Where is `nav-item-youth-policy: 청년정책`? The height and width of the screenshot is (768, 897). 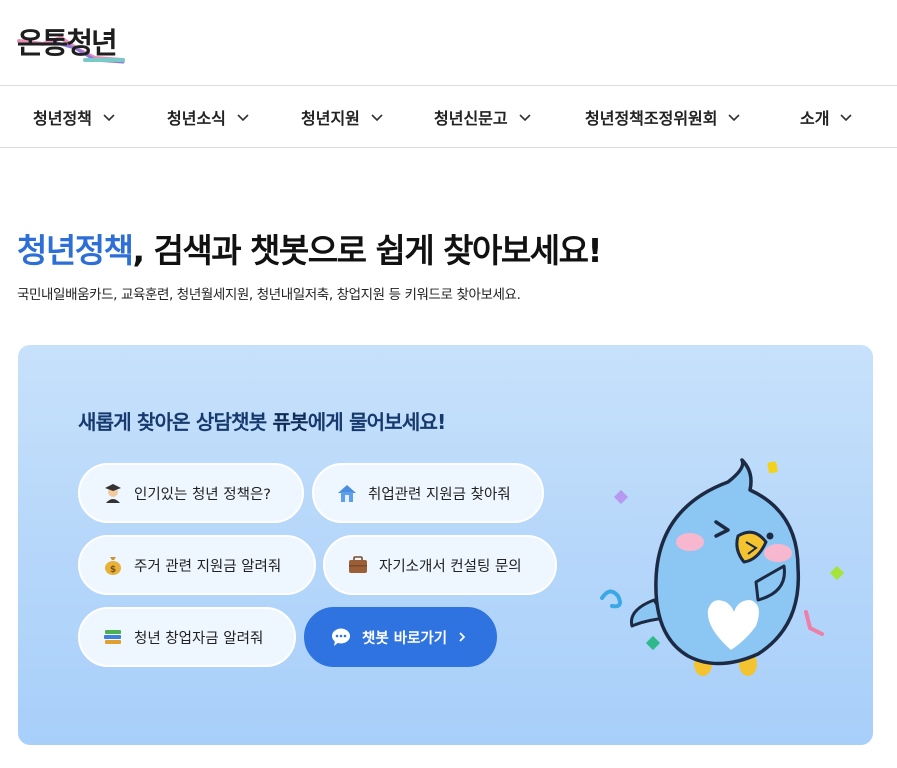
nav-item-youth-policy: 청년정책 is located at coordinates (74, 116).